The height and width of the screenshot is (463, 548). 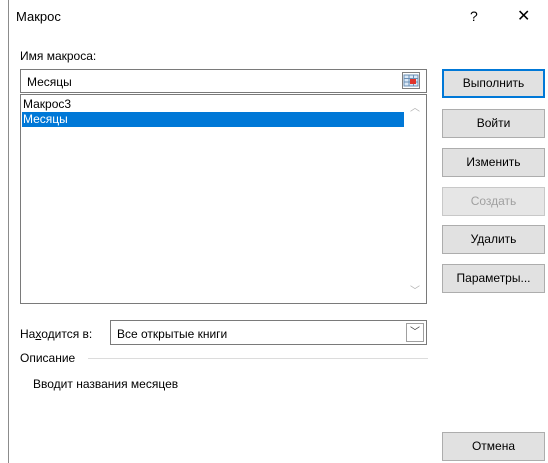 What do you see at coordinates (172, 334) in the screenshot?
I see `location-select-value: Все открытые книги` at bounding box center [172, 334].